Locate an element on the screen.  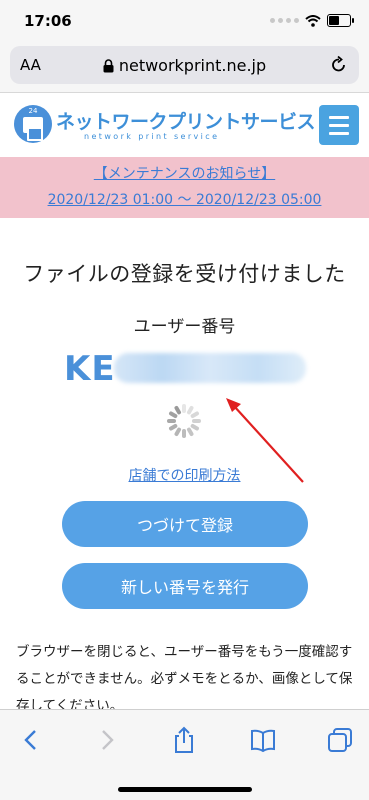
issue-new-number-button: 新しい番号を発行 is located at coordinates (185, 586).